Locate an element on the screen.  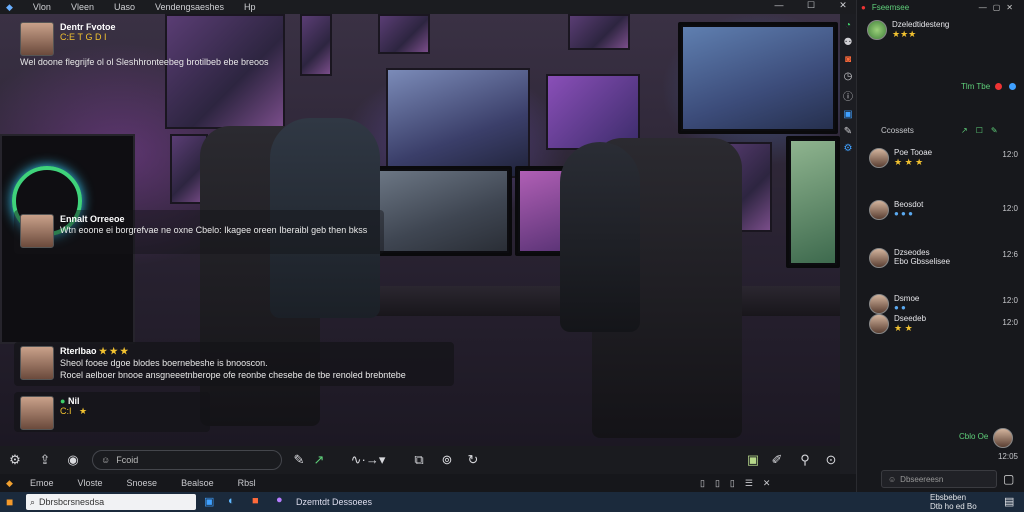
notification-icon: ▤ is located at coordinates (1009, 501).